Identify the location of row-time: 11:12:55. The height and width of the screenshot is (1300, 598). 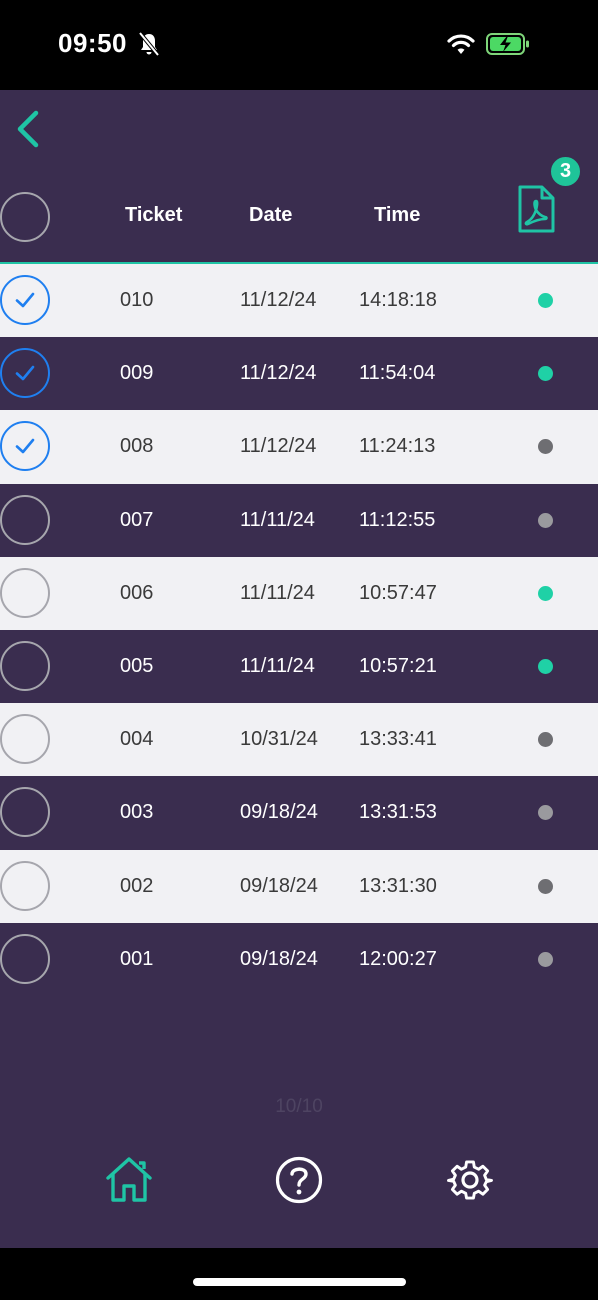
(397, 519).